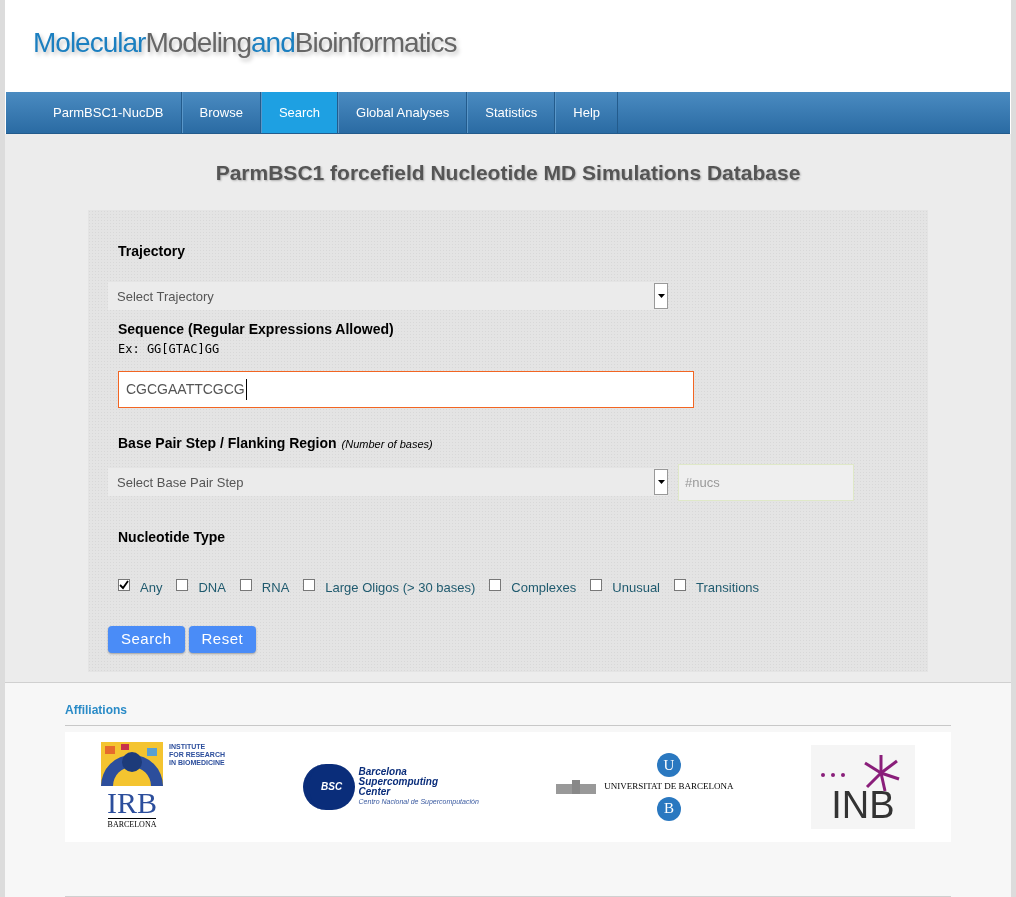 This screenshot has height=897, width=1016. What do you see at coordinates (222, 639) in the screenshot?
I see `form-button: Reset` at bounding box center [222, 639].